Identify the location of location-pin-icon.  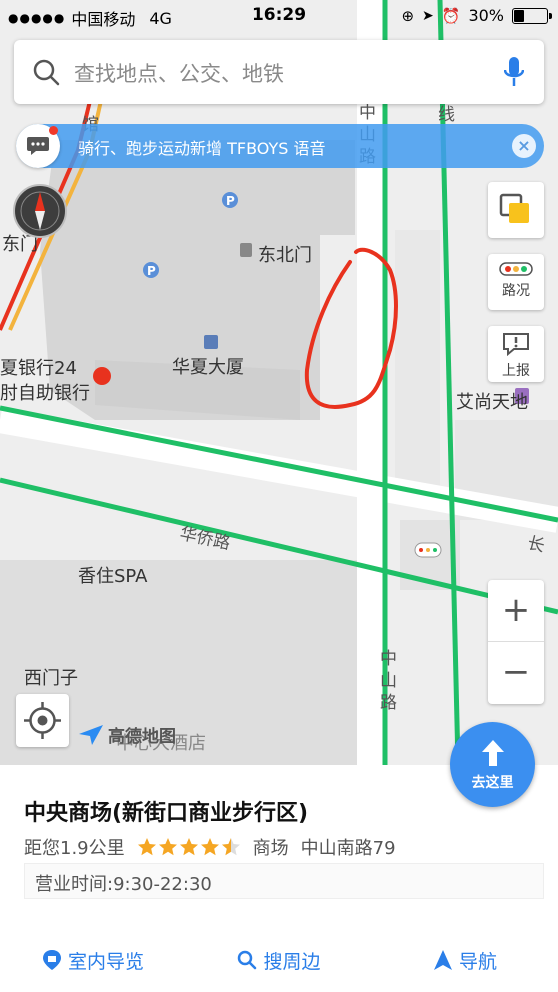
(51, 960).